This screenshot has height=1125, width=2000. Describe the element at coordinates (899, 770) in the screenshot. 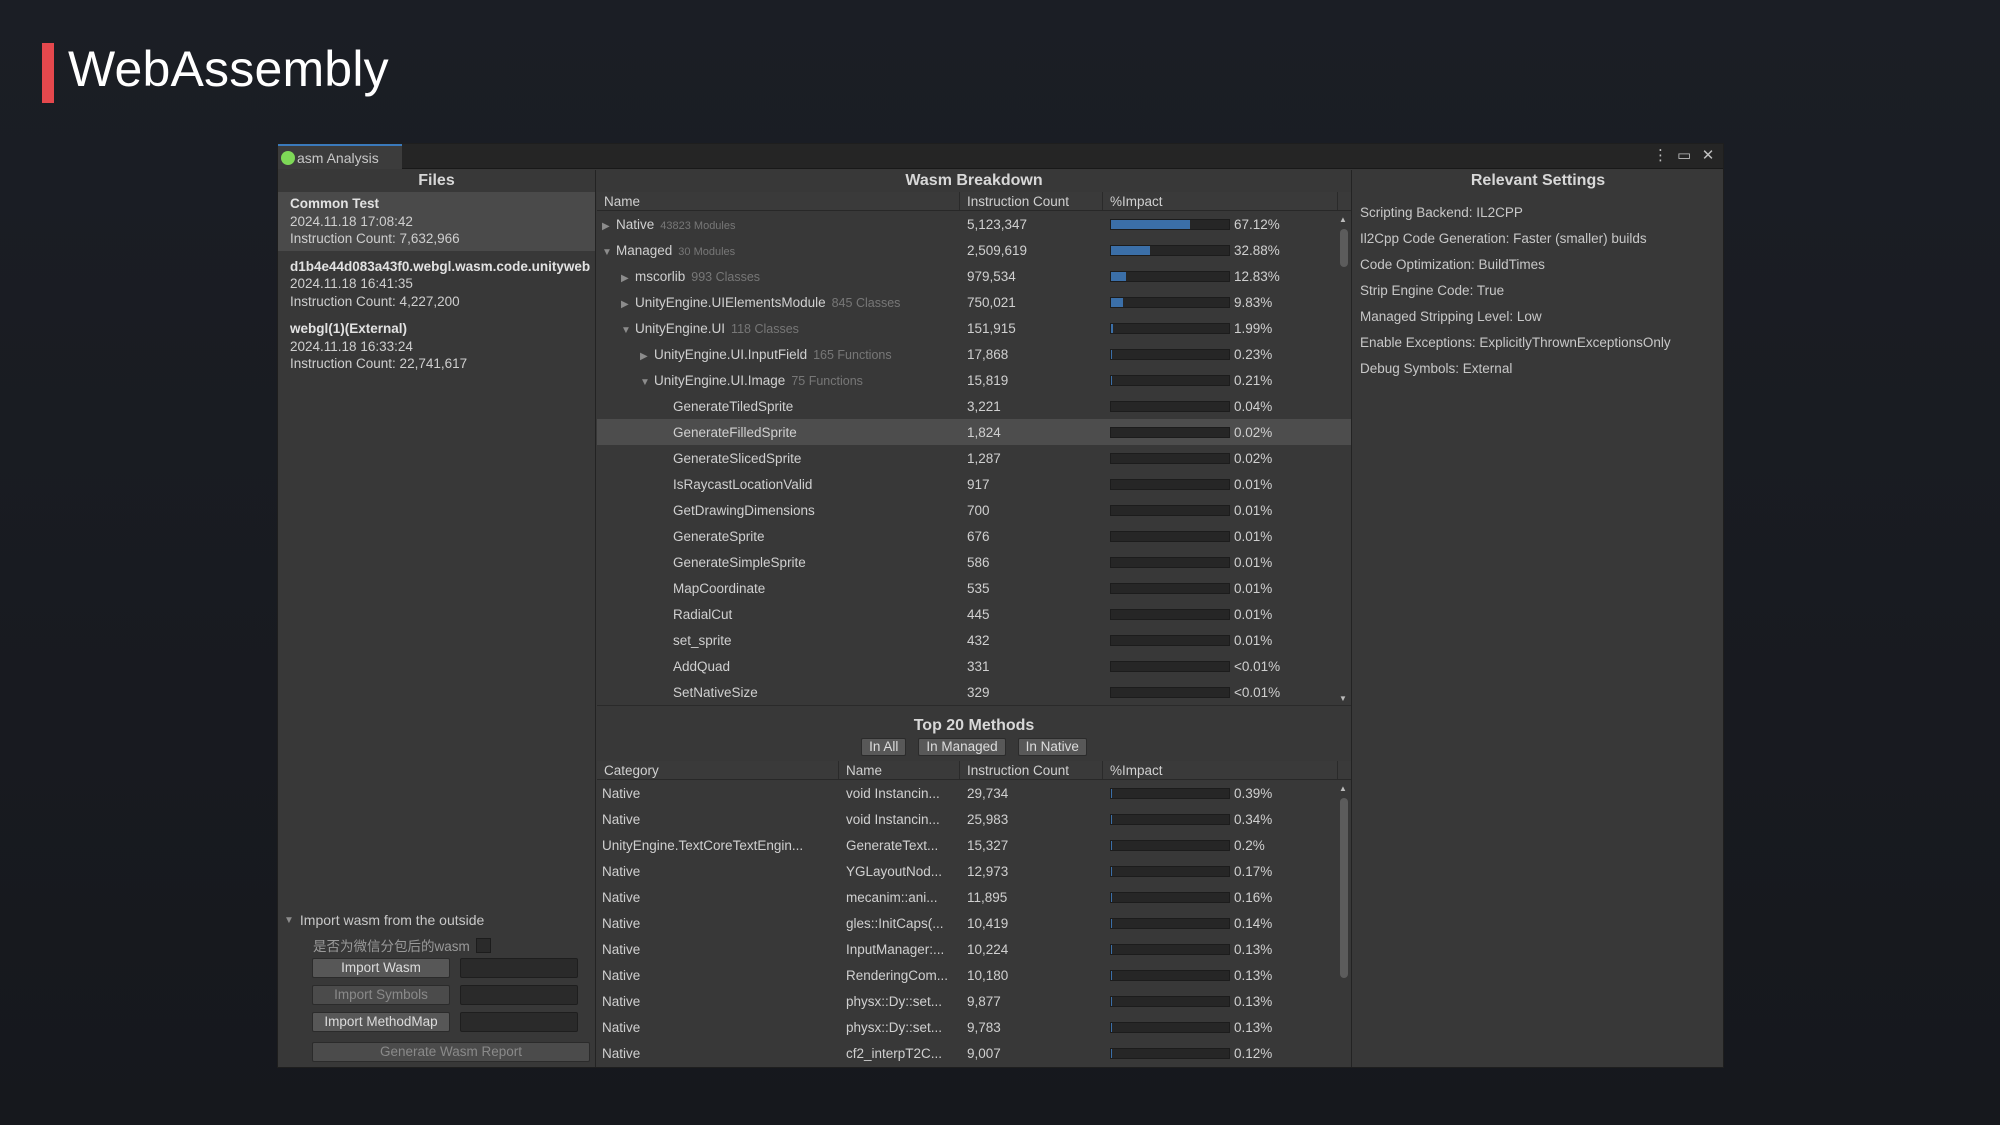

I see `column-method-name: Name` at that location.